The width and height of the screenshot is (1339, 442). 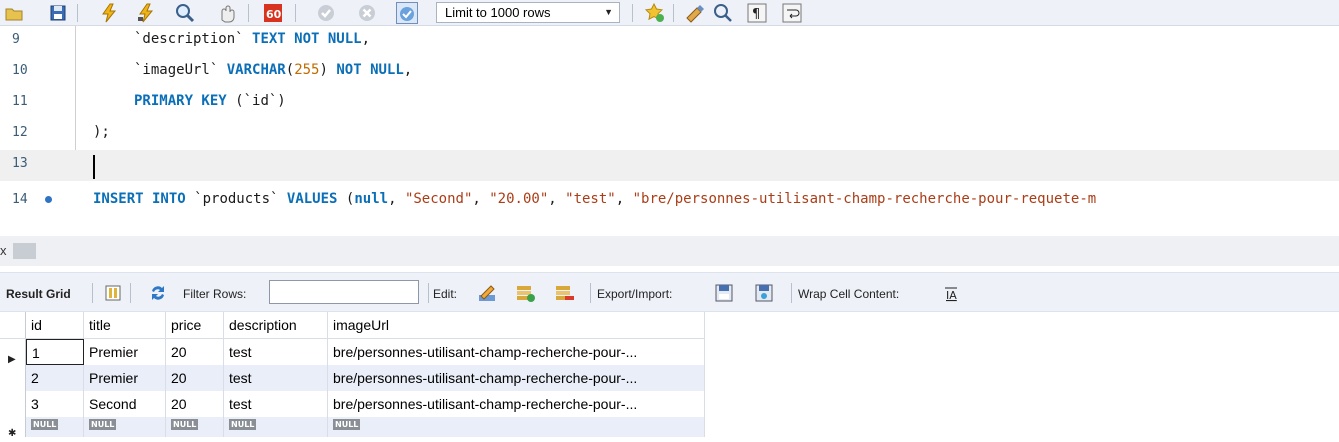 I want to click on wrap-icon, so click(x=792, y=13).